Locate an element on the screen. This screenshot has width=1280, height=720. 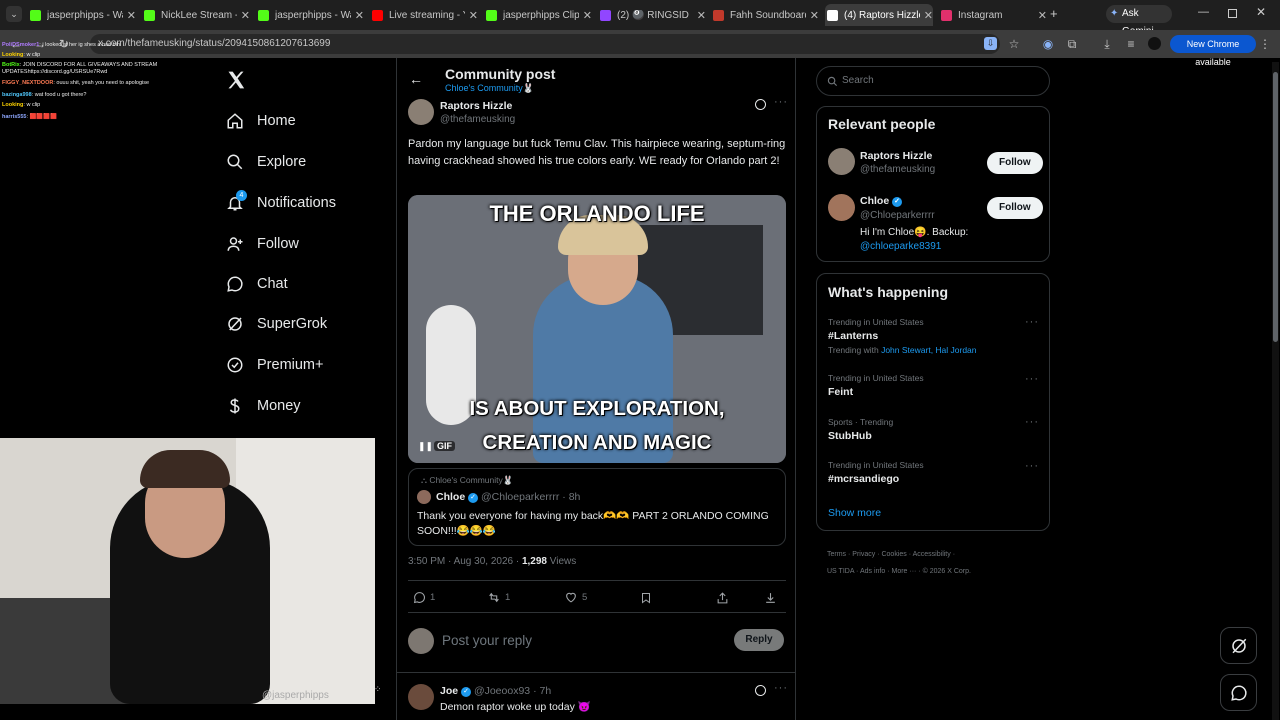
reply-more-icon: ··· is located at coordinates (781, 688).